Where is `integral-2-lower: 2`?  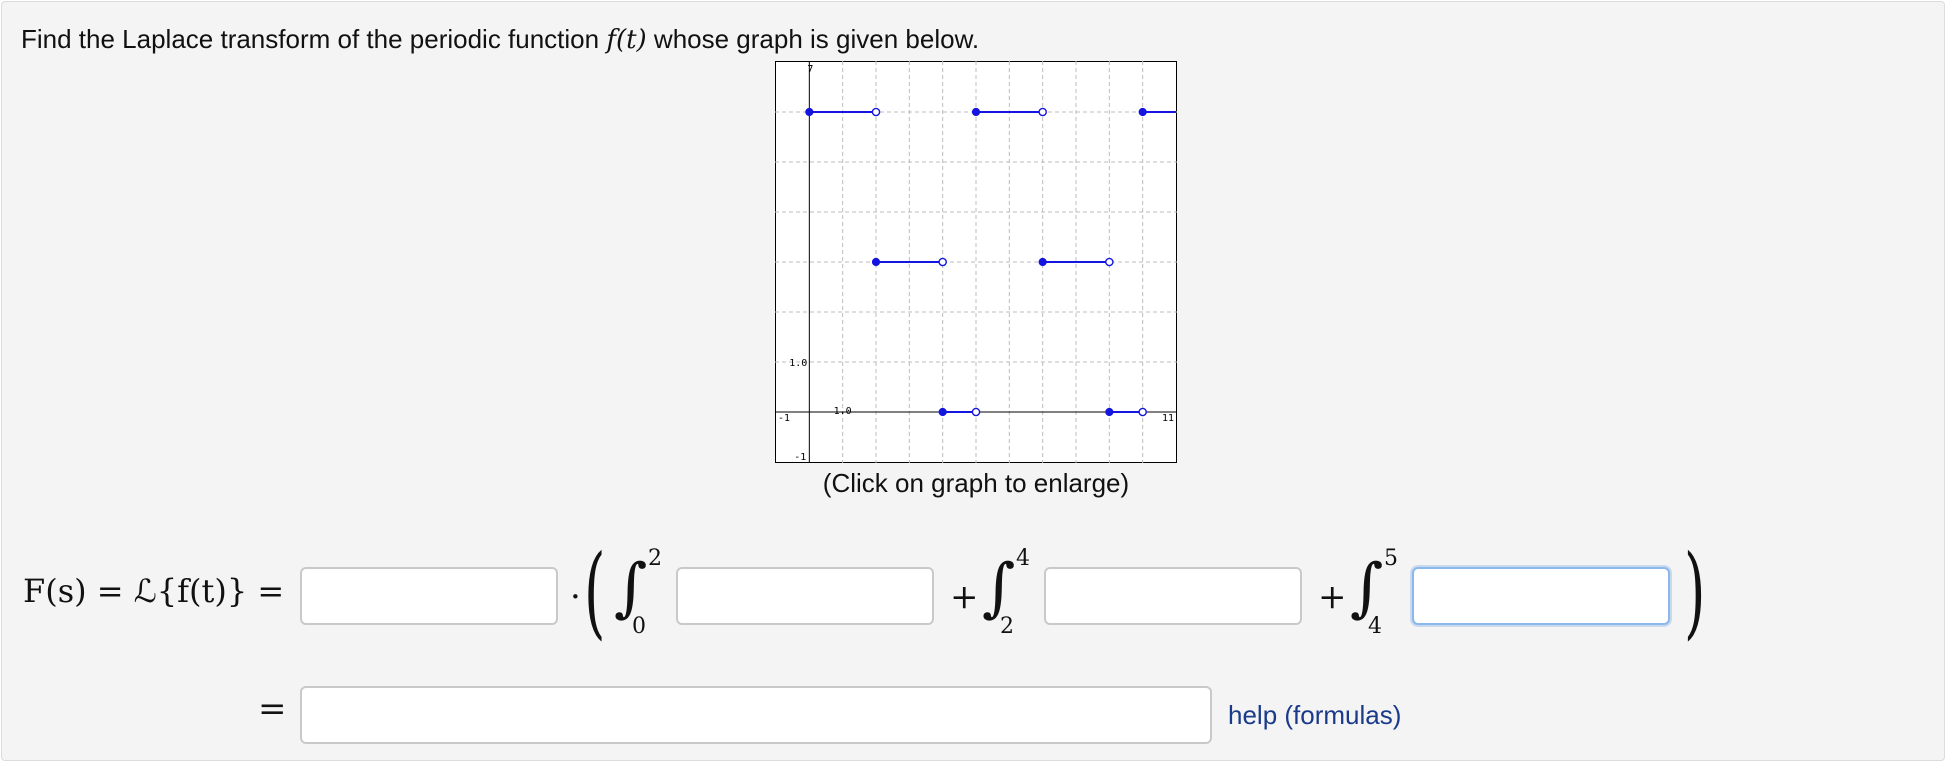
integral-2-lower: 2 is located at coordinates (1007, 626).